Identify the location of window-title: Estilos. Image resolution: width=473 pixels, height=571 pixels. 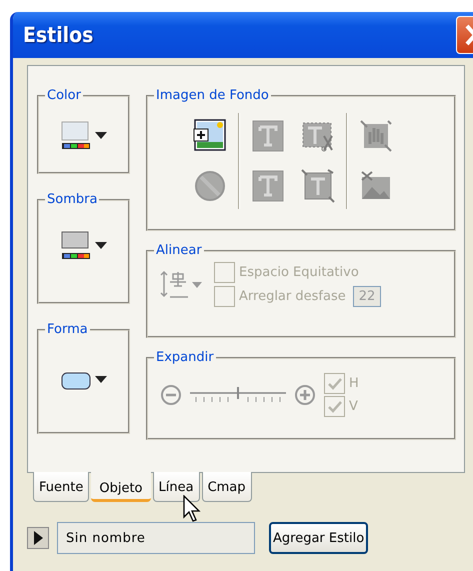
(58, 35).